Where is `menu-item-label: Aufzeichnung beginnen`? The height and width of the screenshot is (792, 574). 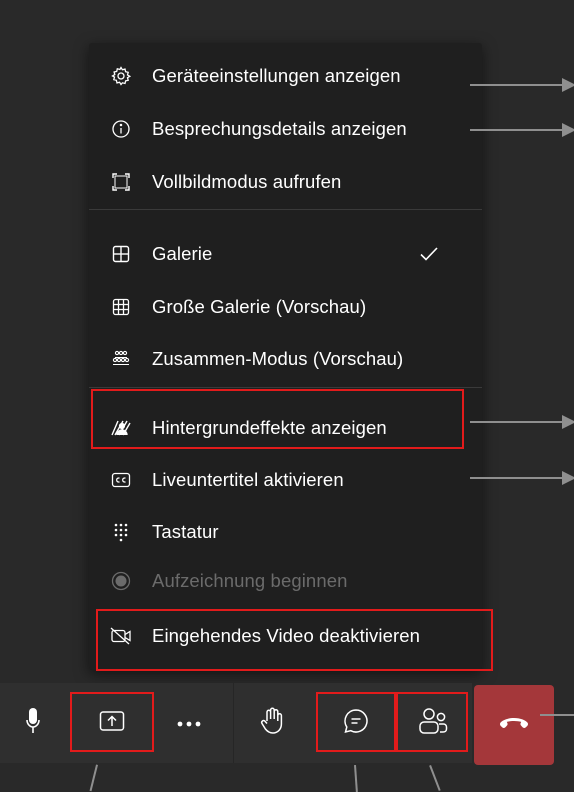 menu-item-label: Aufzeichnung beginnen is located at coordinates (250, 580).